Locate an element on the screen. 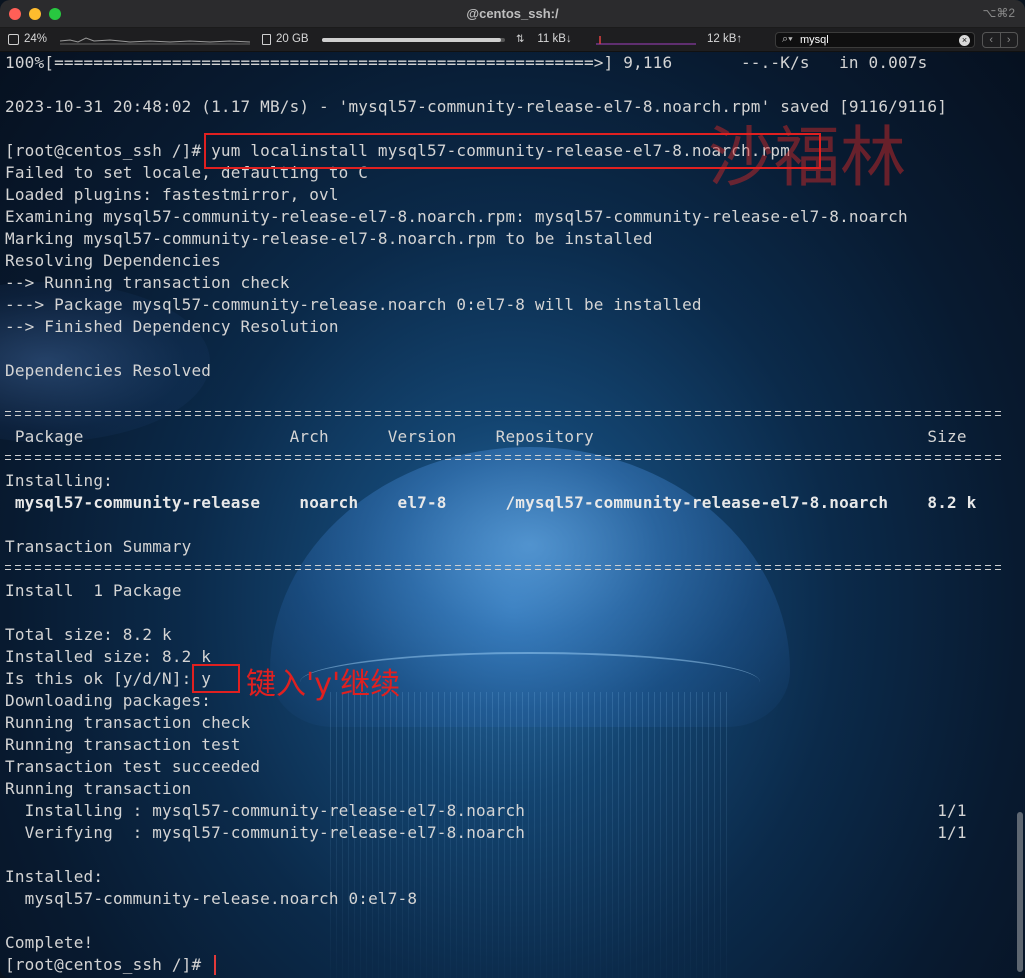  previous-match-button: ‹ is located at coordinates (992, 40).